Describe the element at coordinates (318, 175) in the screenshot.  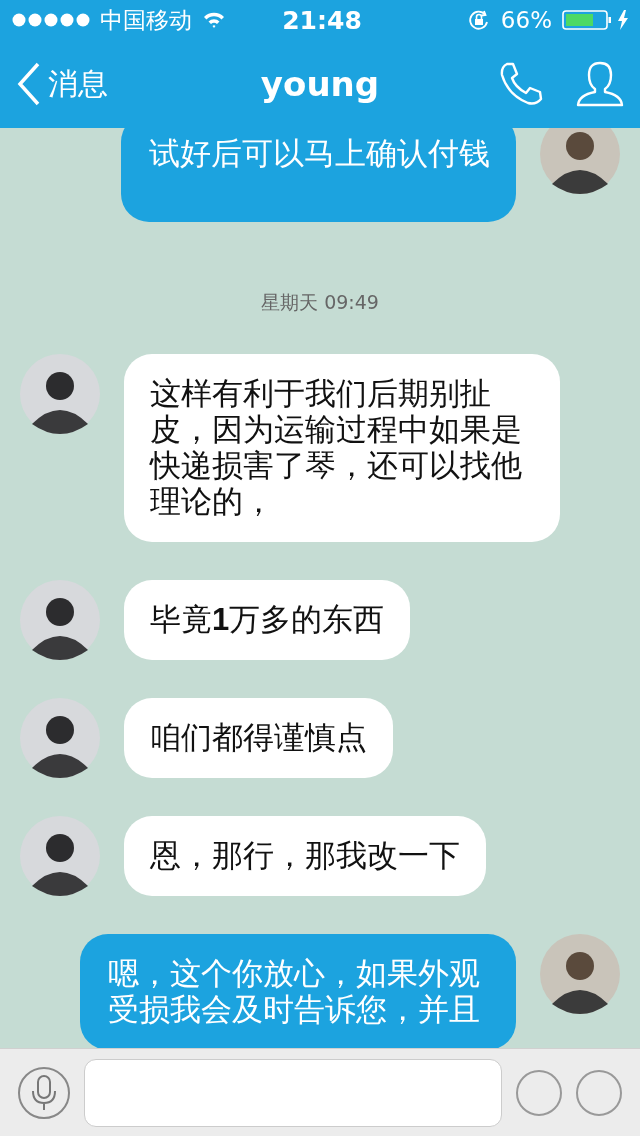
I see `message-bubble: 试好后可以马上确认付钱` at that location.